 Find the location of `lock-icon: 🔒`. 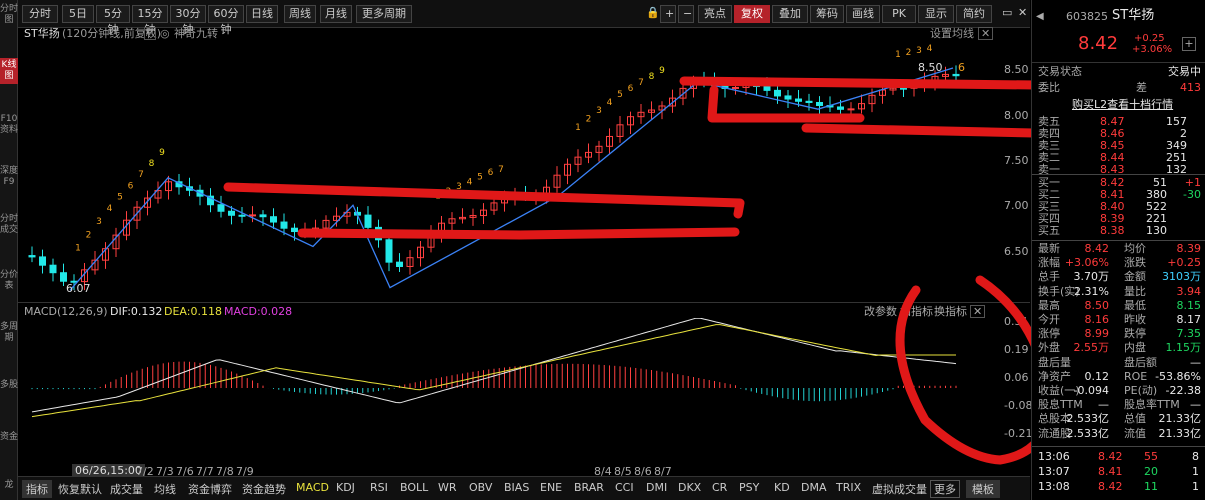

lock-icon: 🔒 is located at coordinates (651, 14).